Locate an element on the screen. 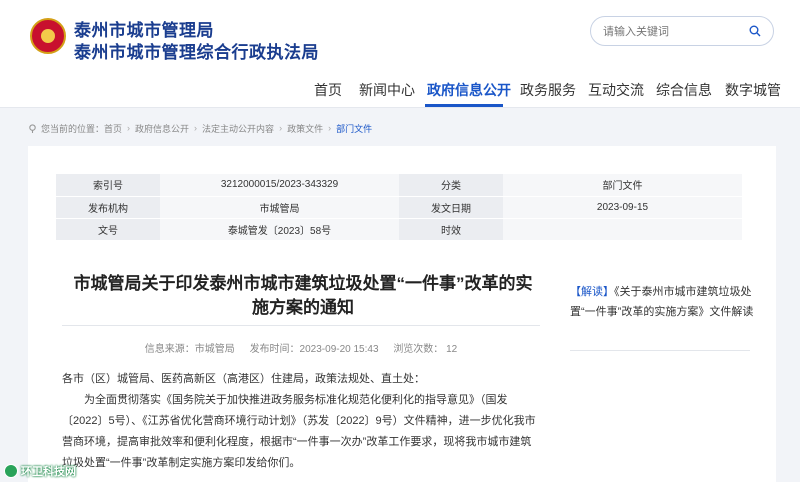 The width and height of the screenshot is (800, 482). nav-item-services: 政务服务 is located at coordinates (548, 90).